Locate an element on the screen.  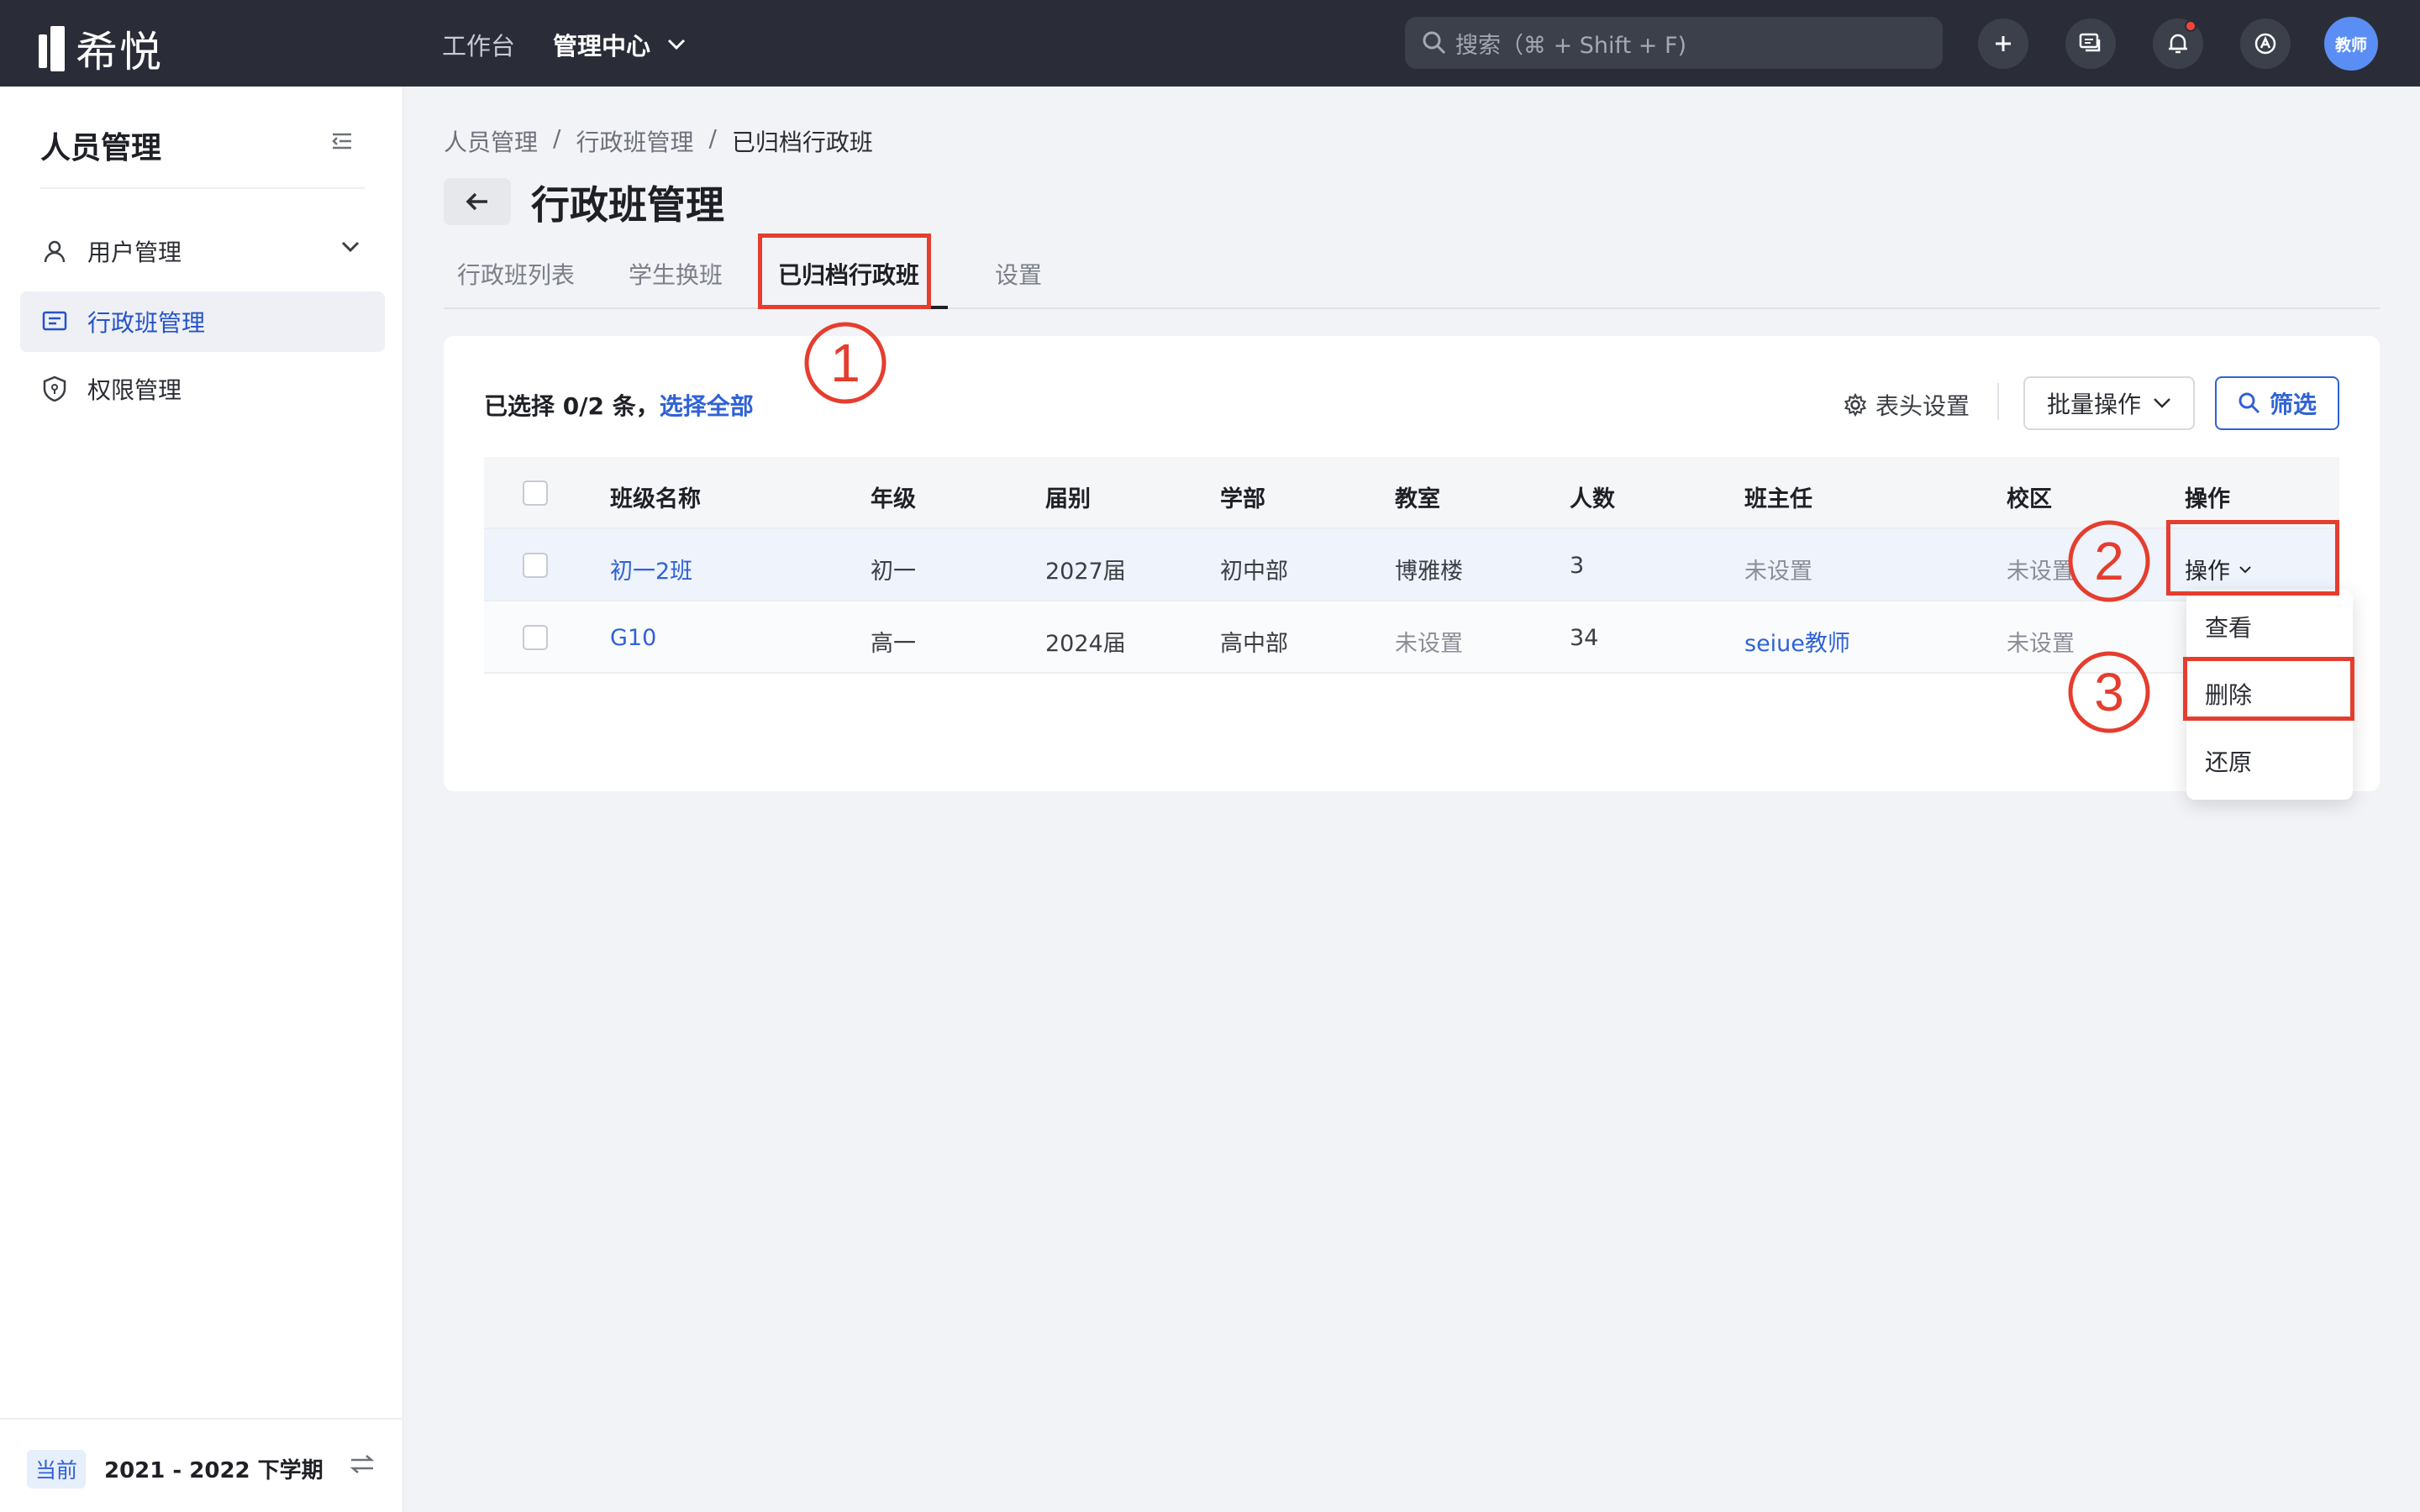
class-name-link: 初一2班 is located at coordinates (651, 569).